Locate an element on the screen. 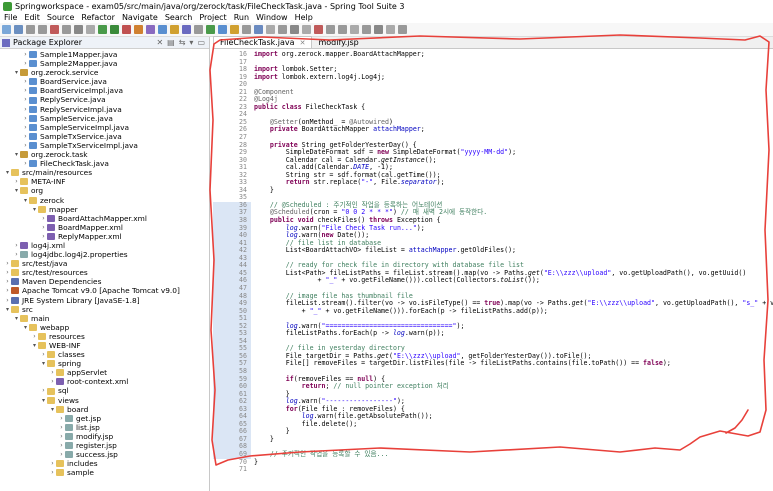 The width and height of the screenshot is (773, 491). tree-item: ▾ org.zerock.task is located at coordinates (104, 154).